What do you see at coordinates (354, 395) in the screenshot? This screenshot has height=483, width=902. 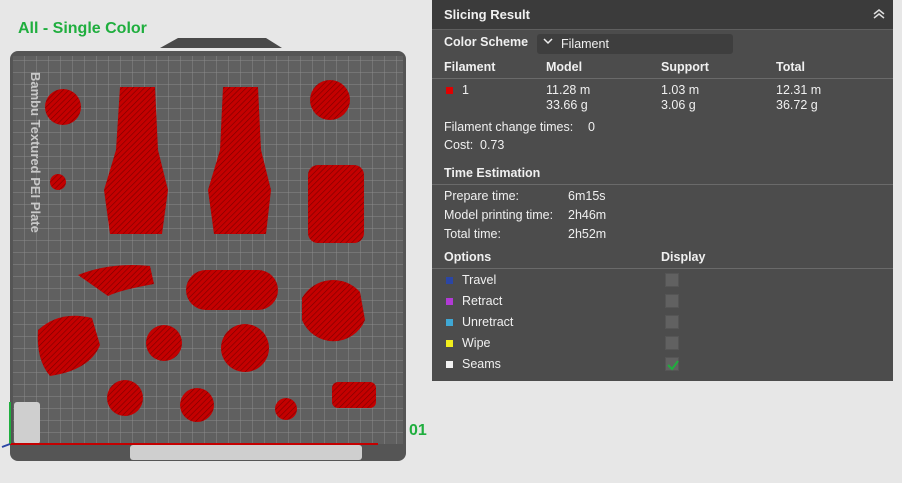 I see `model-block` at bounding box center [354, 395].